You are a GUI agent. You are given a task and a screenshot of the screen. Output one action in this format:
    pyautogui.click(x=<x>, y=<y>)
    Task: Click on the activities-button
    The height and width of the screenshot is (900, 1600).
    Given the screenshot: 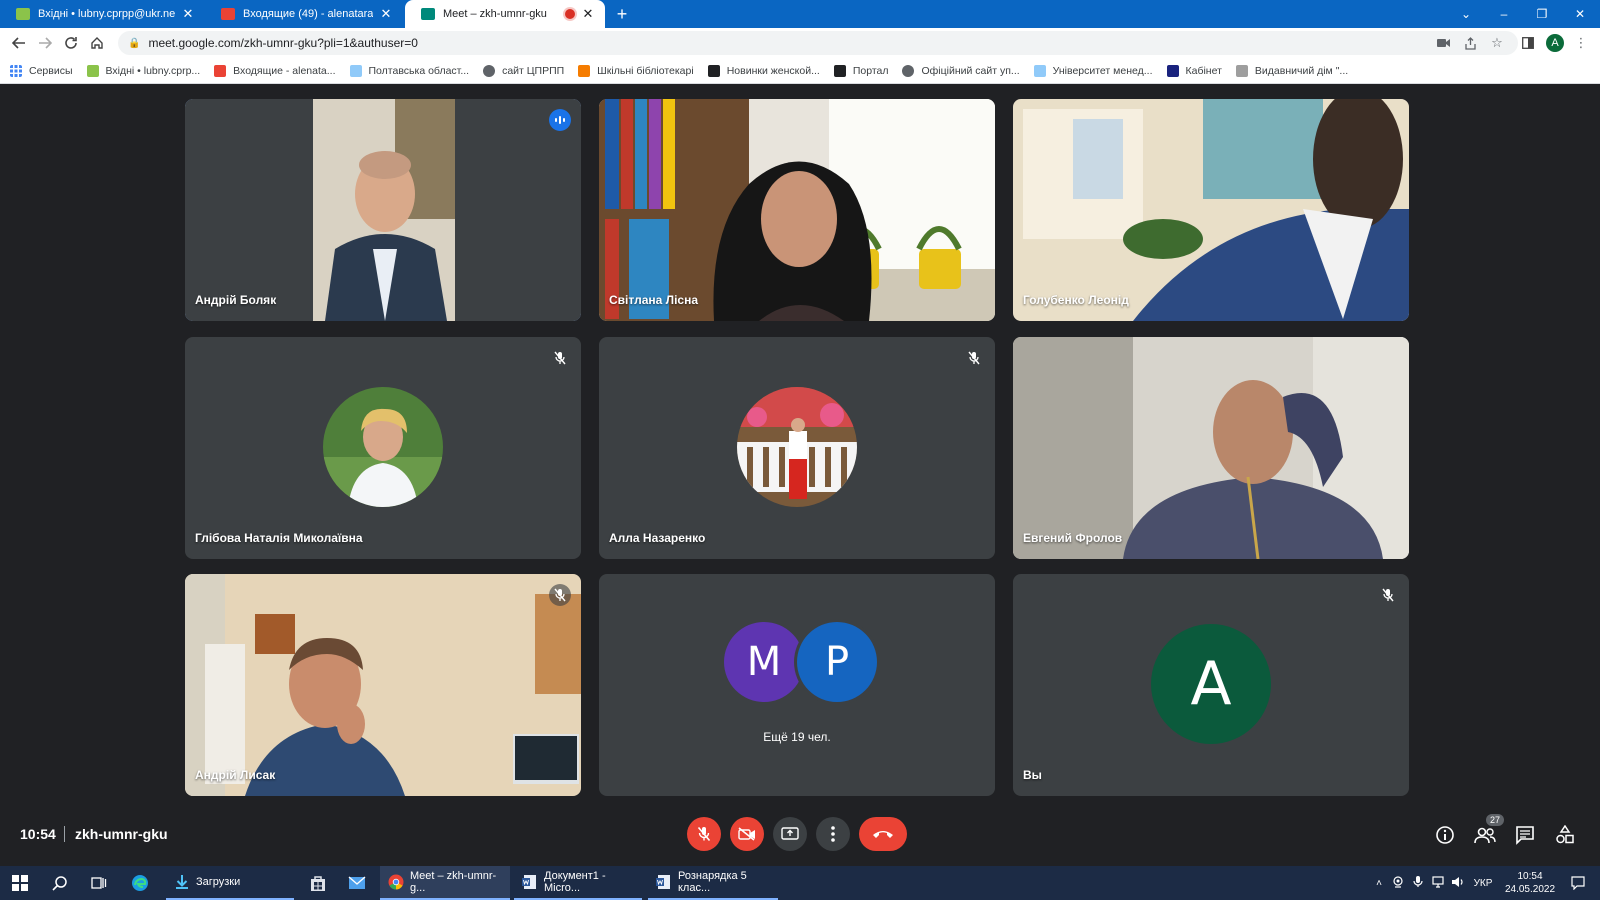 What is the action you would take?
    pyautogui.click(x=1565, y=835)
    